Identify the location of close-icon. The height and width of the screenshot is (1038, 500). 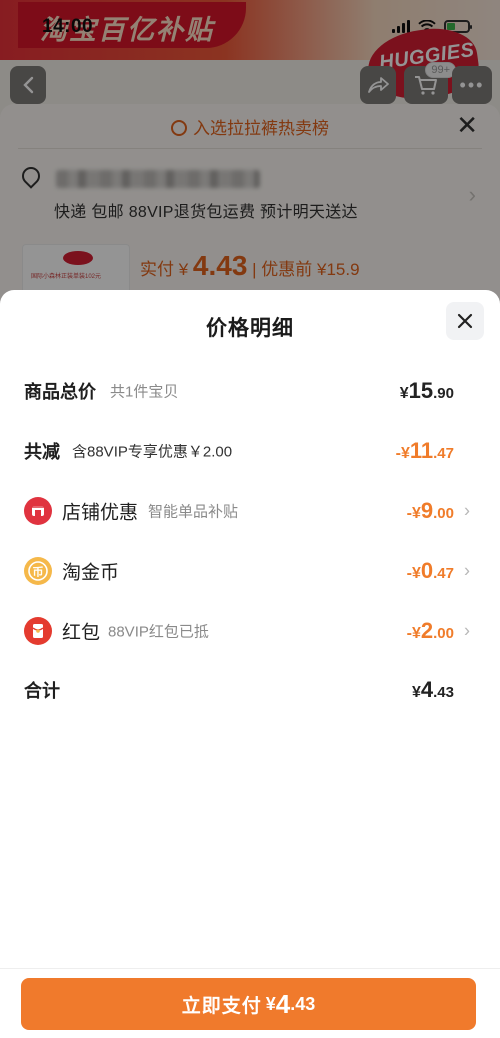
(465, 321).